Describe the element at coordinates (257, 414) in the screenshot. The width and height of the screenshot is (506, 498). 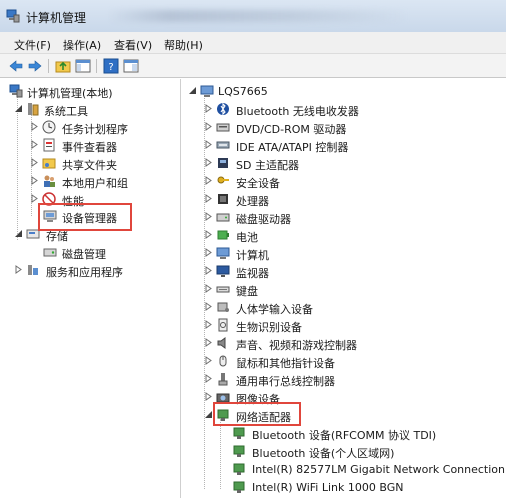
I see `red-highlight-network-adapters` at that location.